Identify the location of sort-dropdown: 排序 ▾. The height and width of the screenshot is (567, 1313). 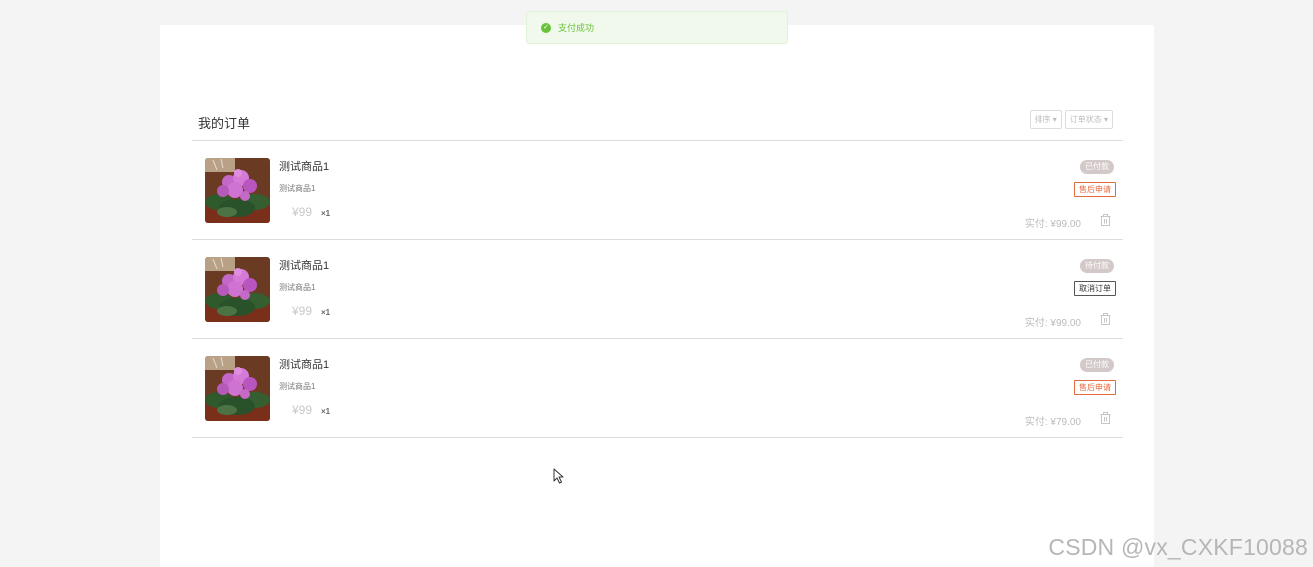
(1045, 119).